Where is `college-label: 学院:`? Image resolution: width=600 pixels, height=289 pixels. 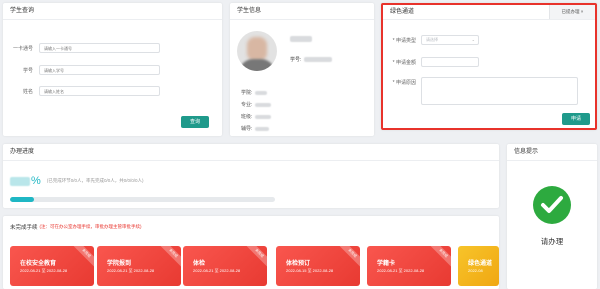
college-label: 学院: is located at coordinates (247, 93).